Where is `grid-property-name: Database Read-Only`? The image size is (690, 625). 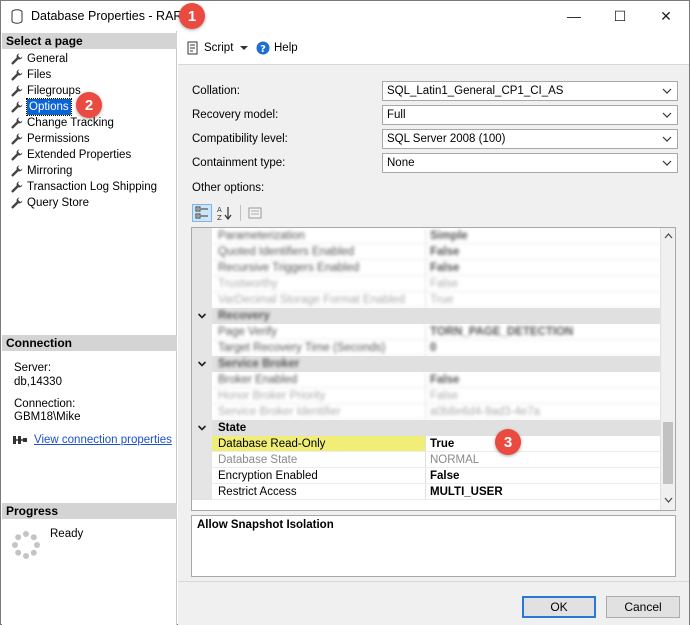
grid-property-name: Database Read-Only is located at coordinates (319, 444).